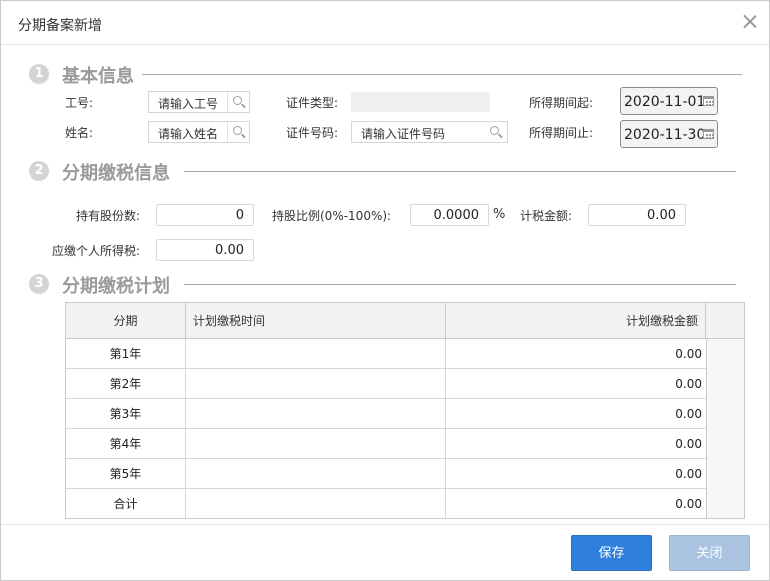 The image size is (770, 581). Describe the element at coordinates (750, 22) in the screenshot. I see `close-icon` at that location.